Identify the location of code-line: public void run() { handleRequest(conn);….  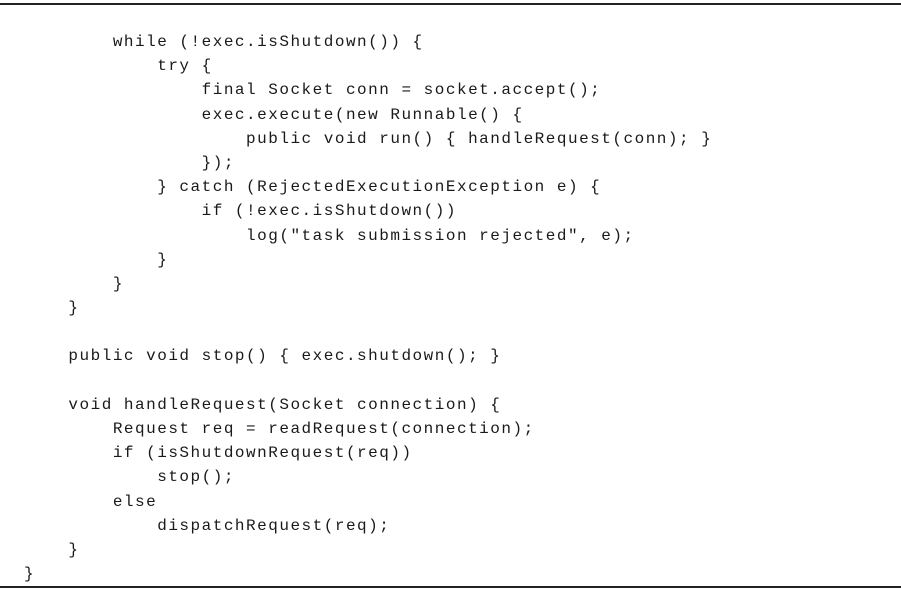
(368, 138).